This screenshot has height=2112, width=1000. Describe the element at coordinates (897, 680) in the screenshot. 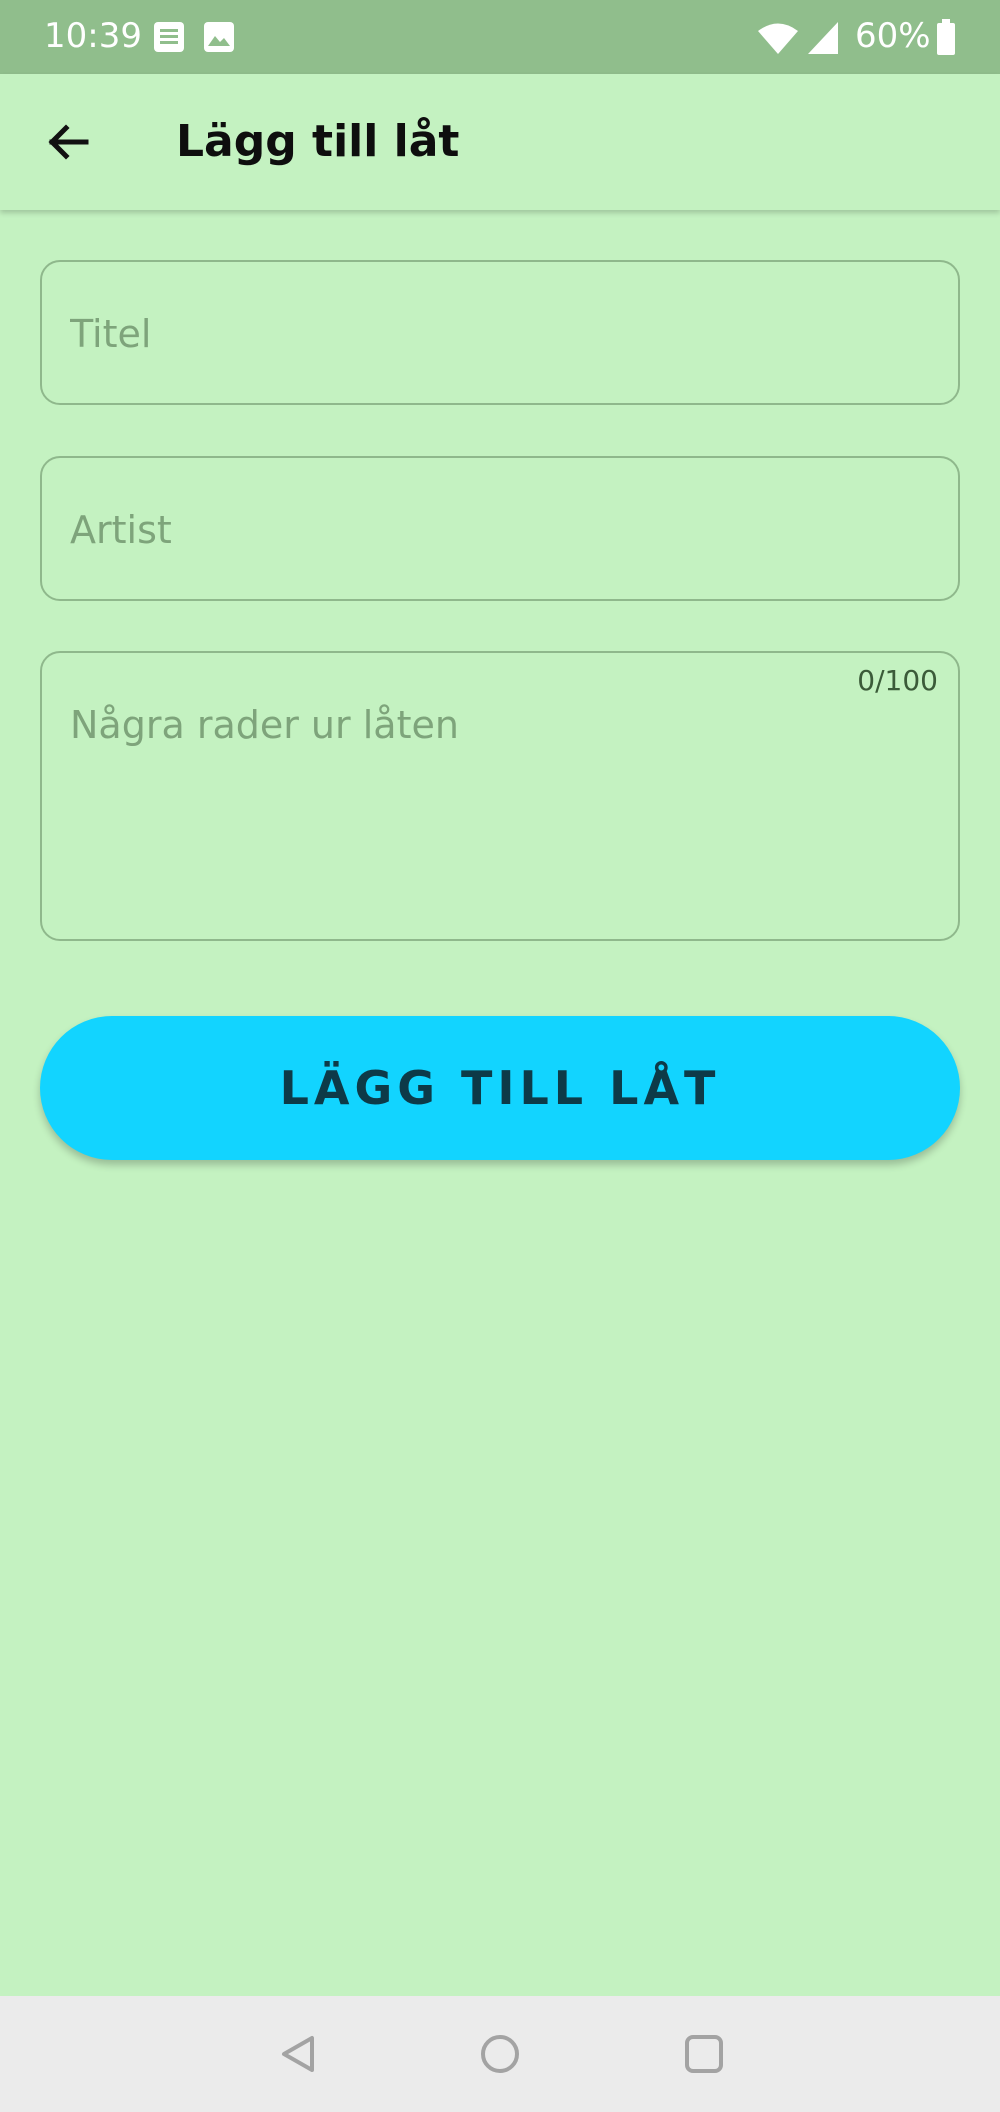

I see `character-counter: 0/100` at that location.